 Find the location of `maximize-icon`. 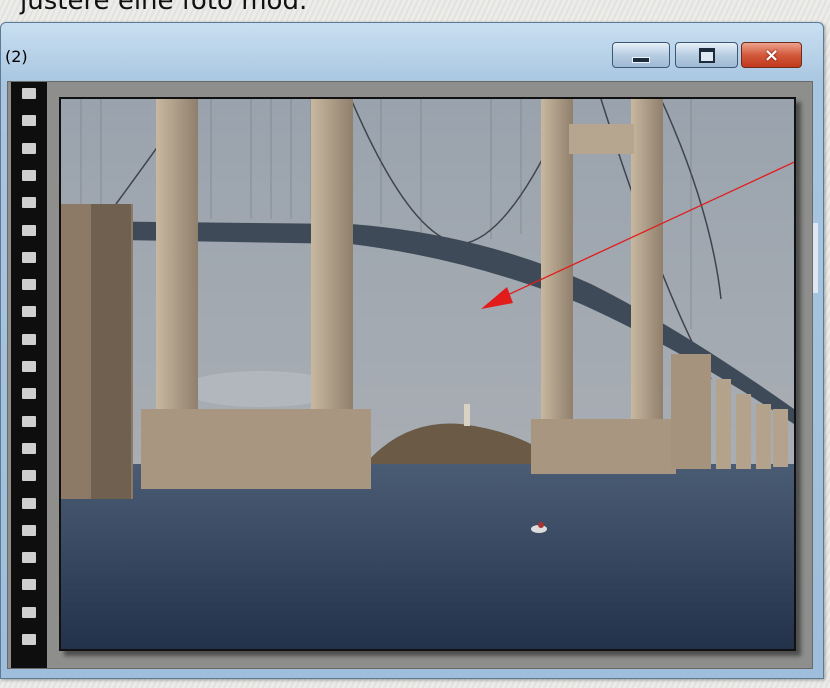

maximize-icon is located at coordinates (706, 55).